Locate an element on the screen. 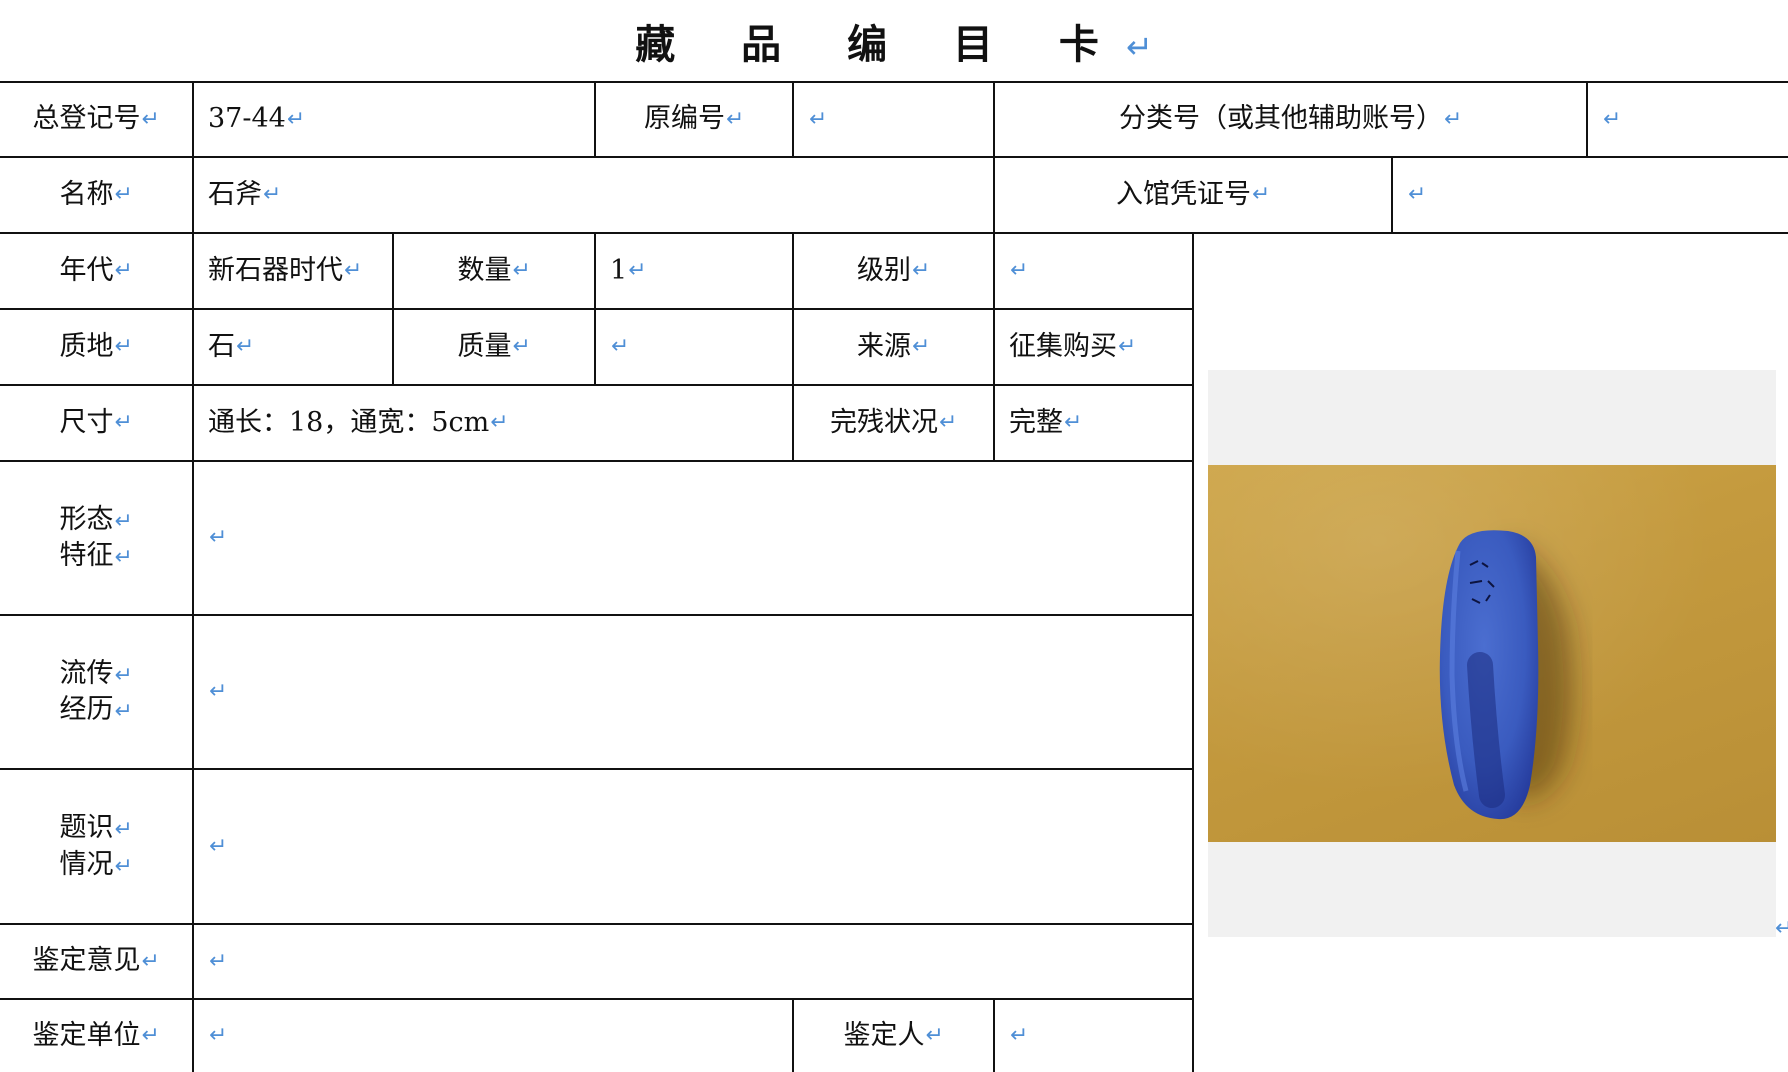 The height and width of the screenshot is (1072, 1788). source-value: 征集购买 is located at coordinates (1093, 347).